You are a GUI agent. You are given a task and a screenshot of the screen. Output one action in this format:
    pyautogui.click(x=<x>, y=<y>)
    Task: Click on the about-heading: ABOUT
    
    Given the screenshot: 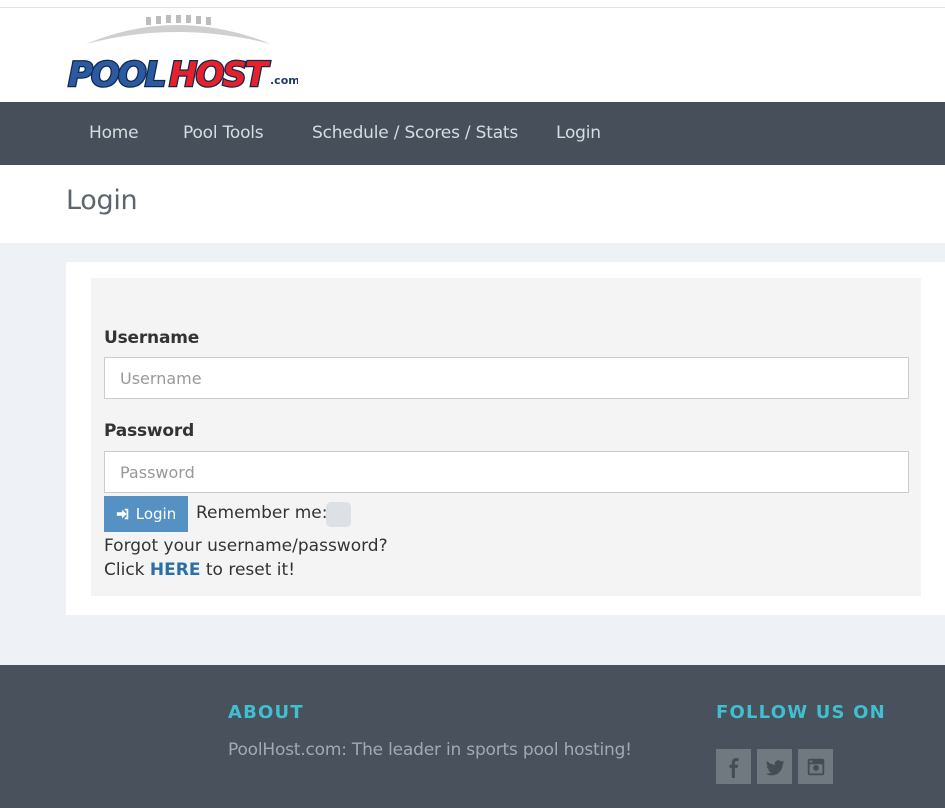 What is the action you would take?
    pyautogui.click(x=266, y=712)
    